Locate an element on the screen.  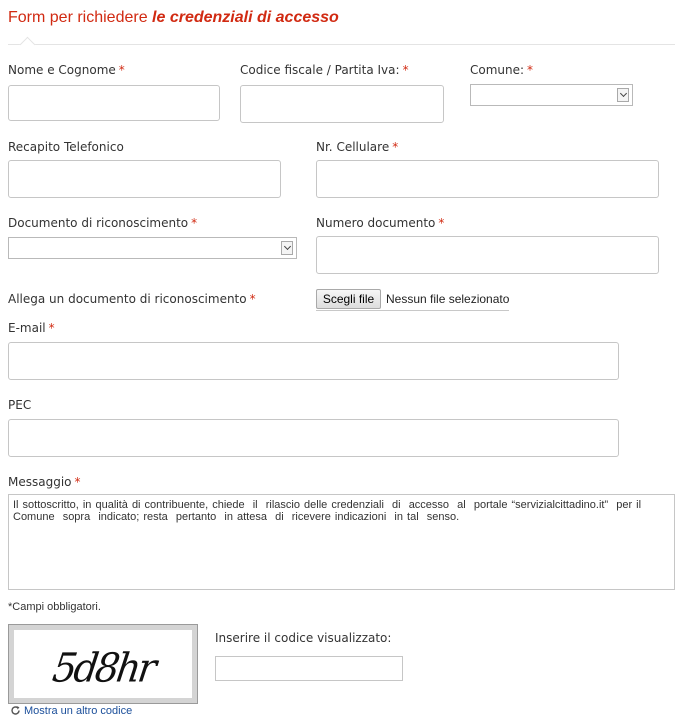
captcha-code: 5d8hr is located at coordinates (103, 668).